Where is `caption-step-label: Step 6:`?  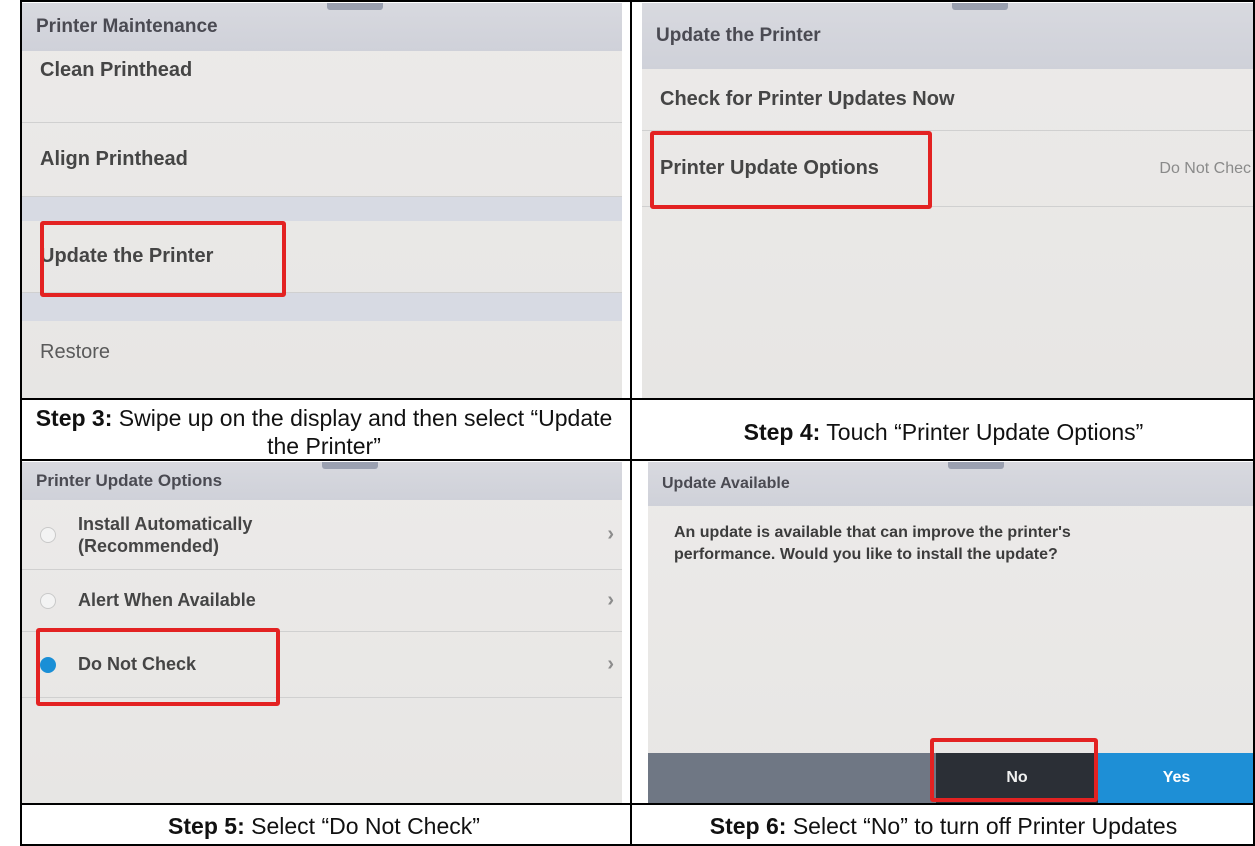 caption-step-label: Step 6: is located at coordinates (748, 826).